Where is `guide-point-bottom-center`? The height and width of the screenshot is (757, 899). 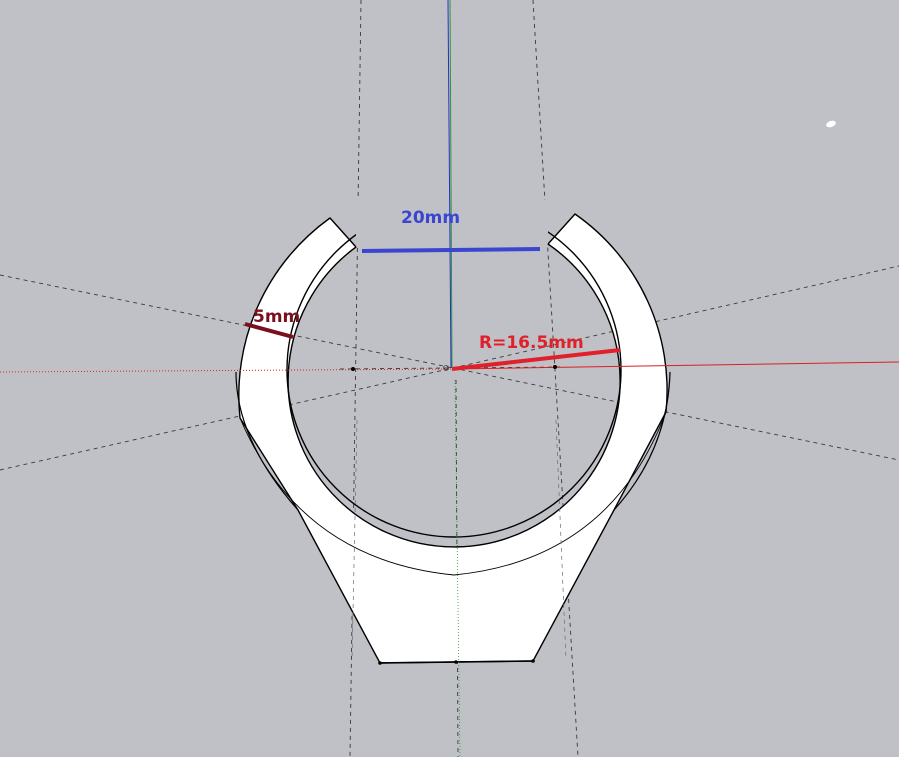
guide-point-bottom-center is located at coordinates (456, 662).